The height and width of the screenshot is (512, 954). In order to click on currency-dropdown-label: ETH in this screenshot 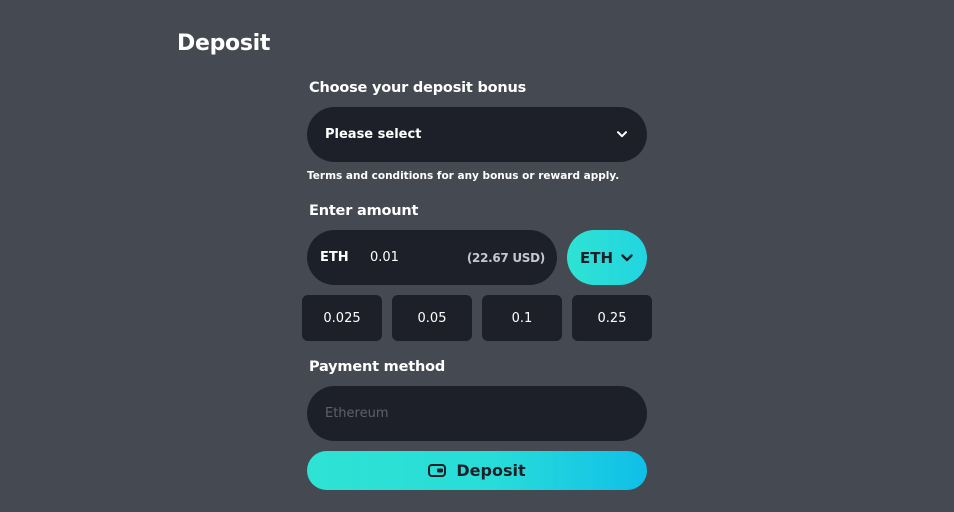, I will do `click(596, 257)`.